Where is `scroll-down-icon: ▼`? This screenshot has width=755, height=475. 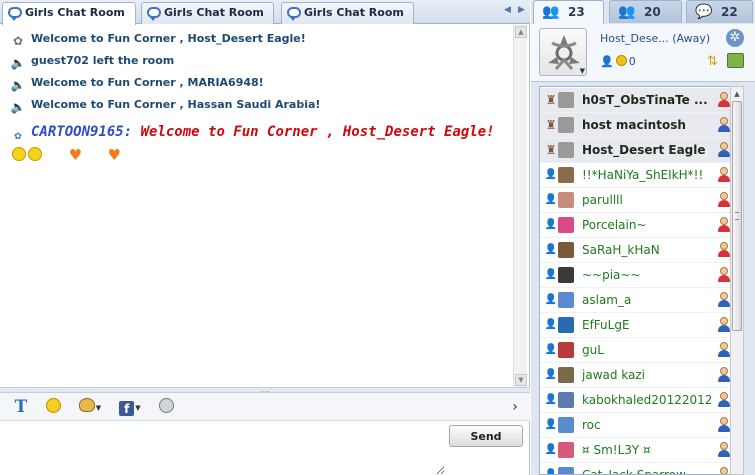 scroll-down-icon: ▼ is located at coordinates (521, 380).